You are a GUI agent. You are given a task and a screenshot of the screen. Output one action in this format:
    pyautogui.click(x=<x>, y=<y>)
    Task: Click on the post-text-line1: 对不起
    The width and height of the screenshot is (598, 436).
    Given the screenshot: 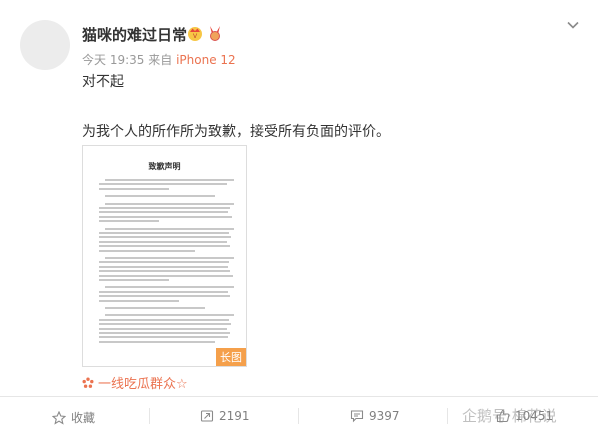 What is the action you would take?
    pyautogui.click(x=103, y=82)
    